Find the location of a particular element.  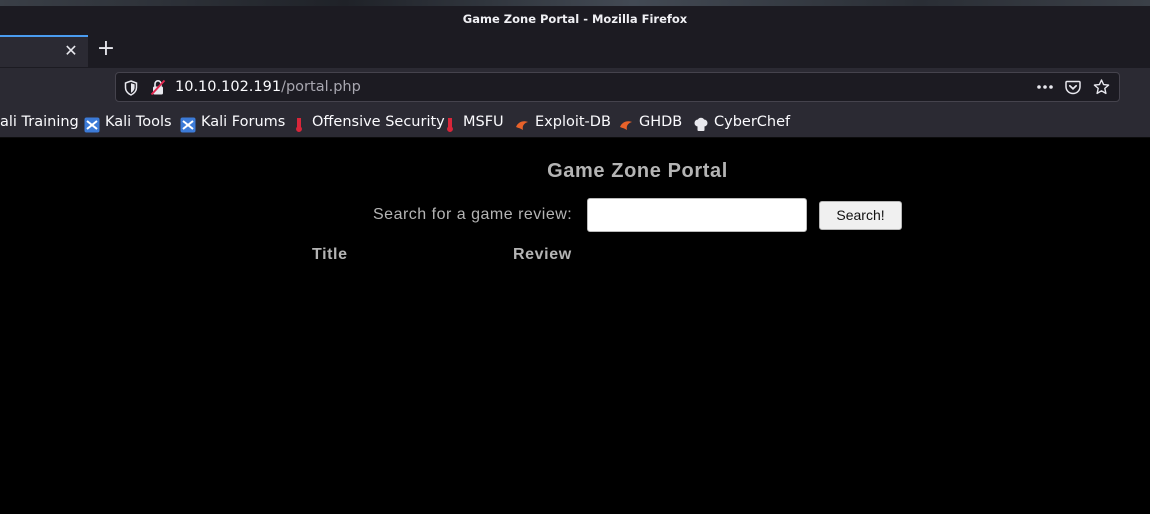

navigation-toolbar: 10.10.102.191/portal.php is located at coordinates (575, 87).